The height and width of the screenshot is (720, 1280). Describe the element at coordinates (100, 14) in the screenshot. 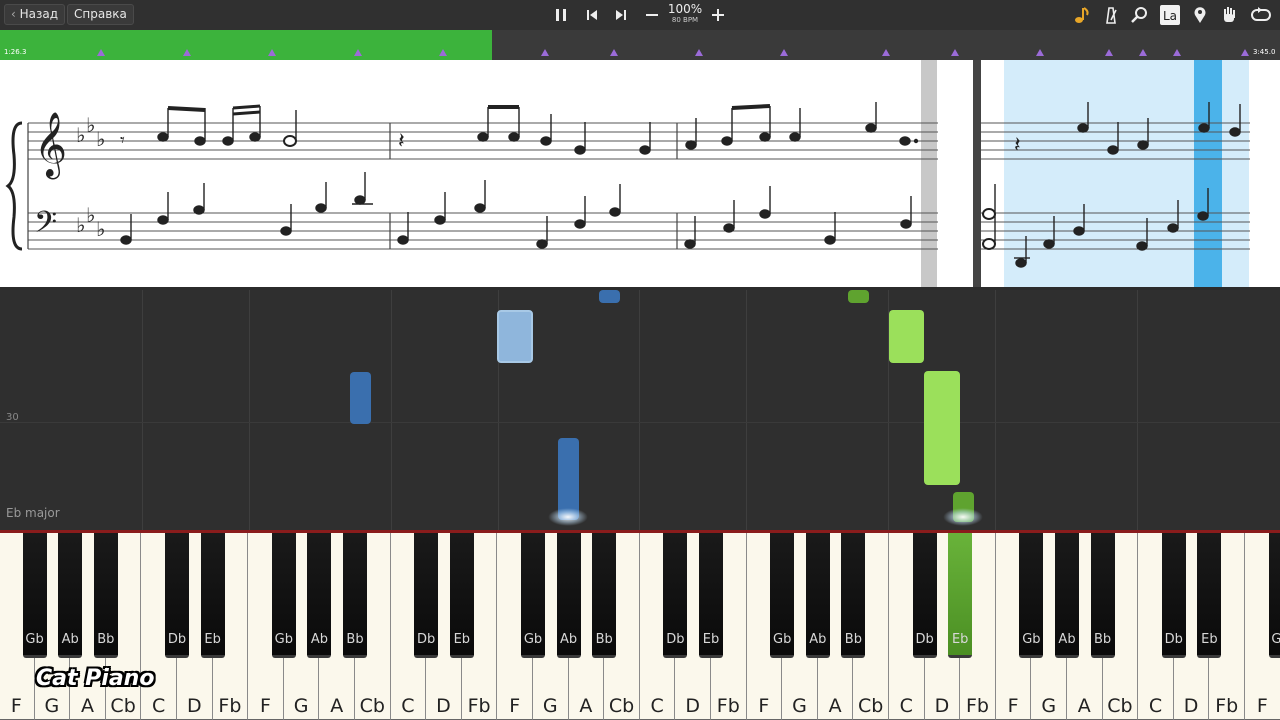

I see `help-button: Справка` at that location.